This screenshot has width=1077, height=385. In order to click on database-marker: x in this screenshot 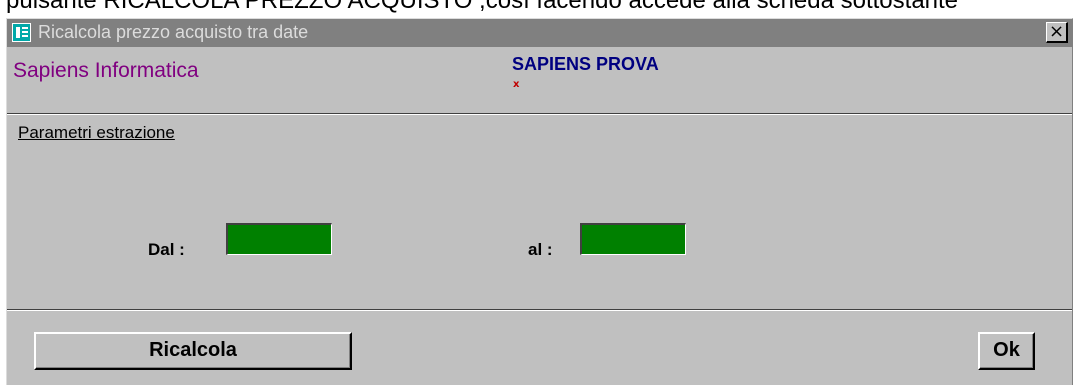, I will do `click(516, 84)`.